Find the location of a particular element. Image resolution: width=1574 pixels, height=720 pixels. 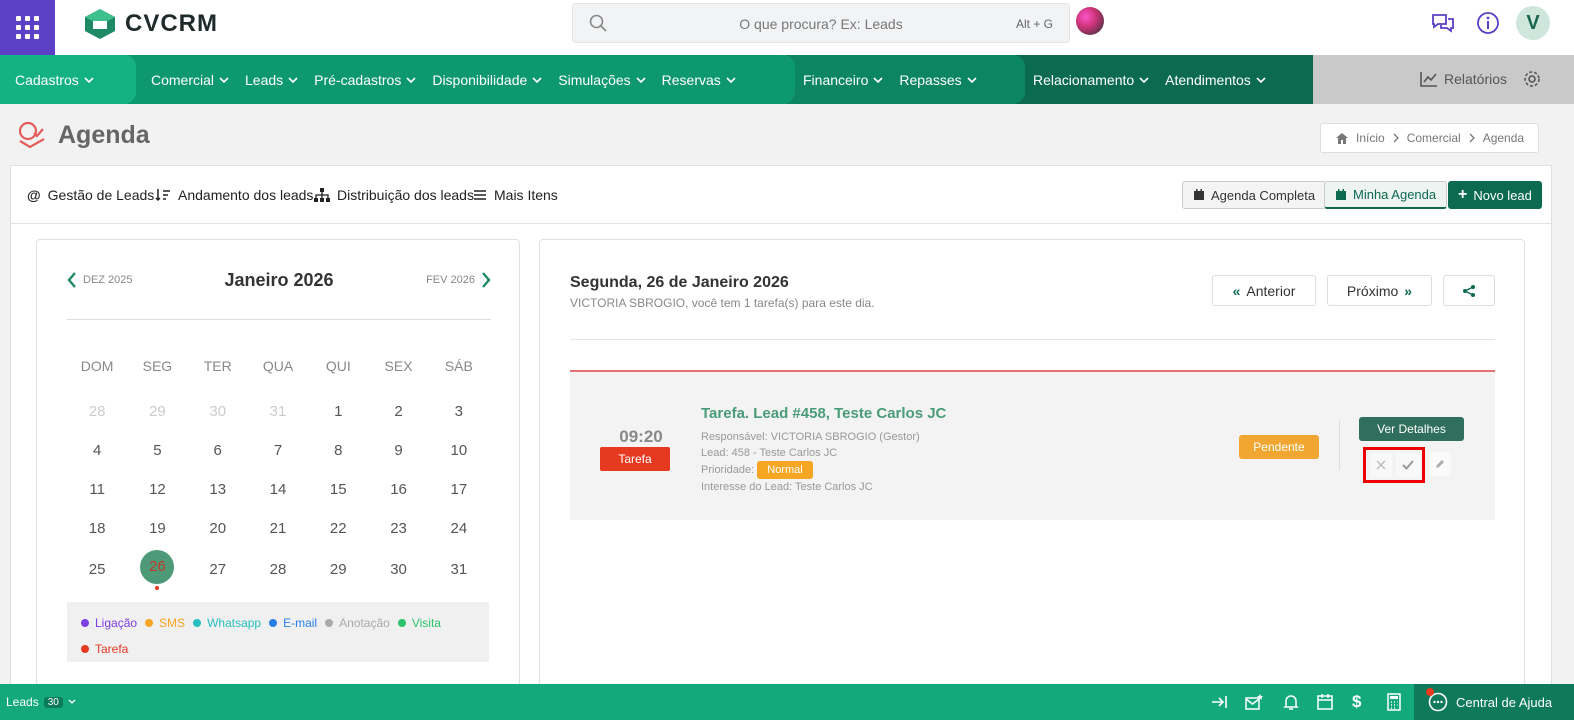

collapse-right-icon is located at coordinates (1220, 702).